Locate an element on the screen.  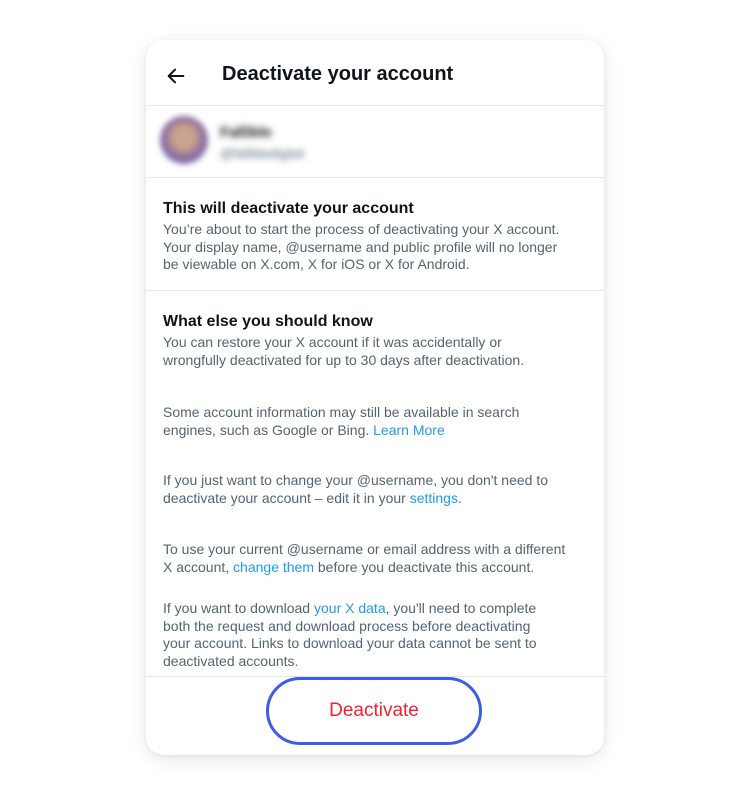
change-them-link: change them is located at coordinates (273, 567).